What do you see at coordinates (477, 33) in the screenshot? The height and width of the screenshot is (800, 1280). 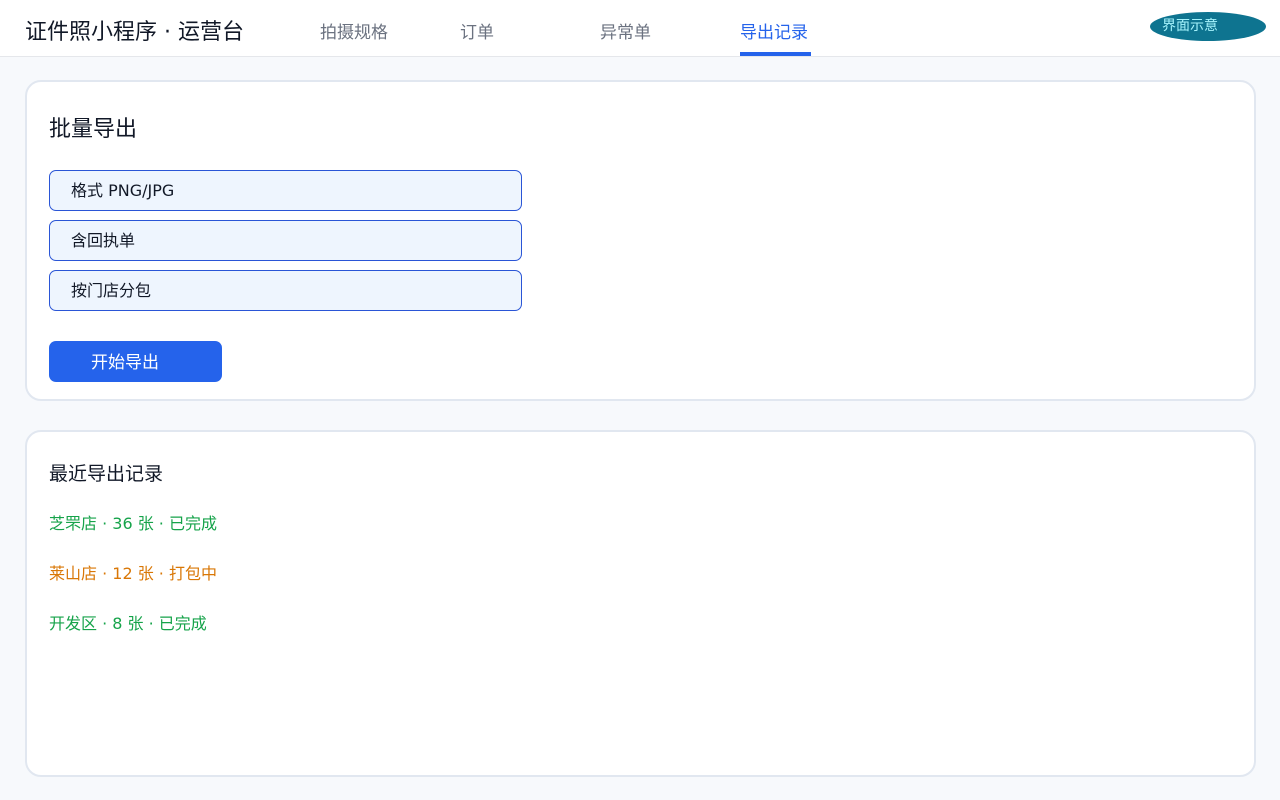 I see `tab-orders: 订单` at bounding box center [477, 33].